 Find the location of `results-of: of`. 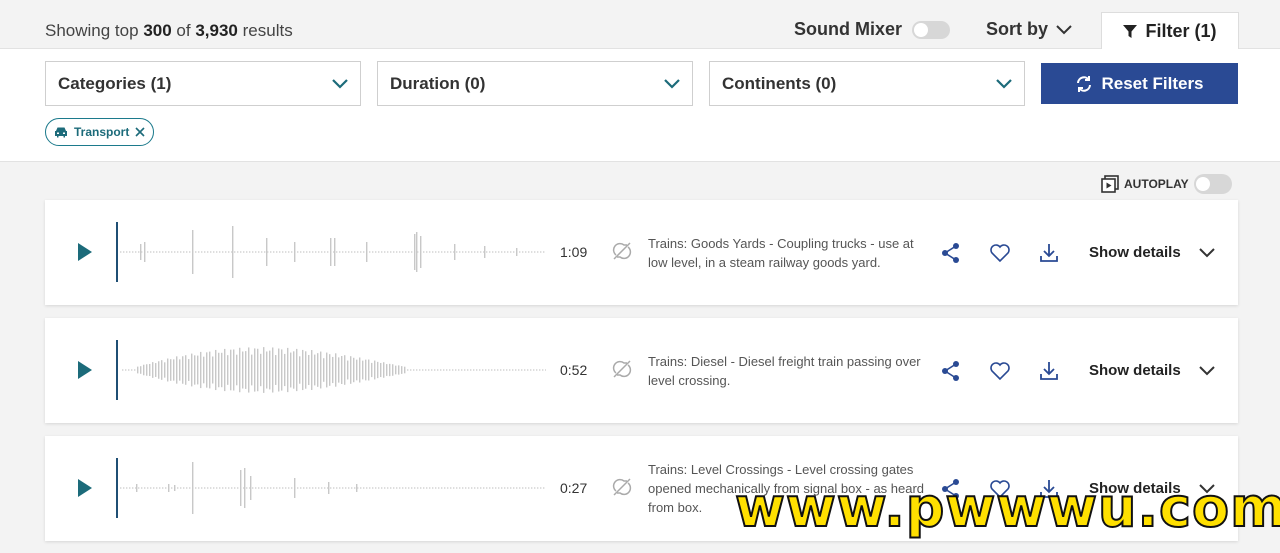

results-of: of is located at coordinates (183, 30).